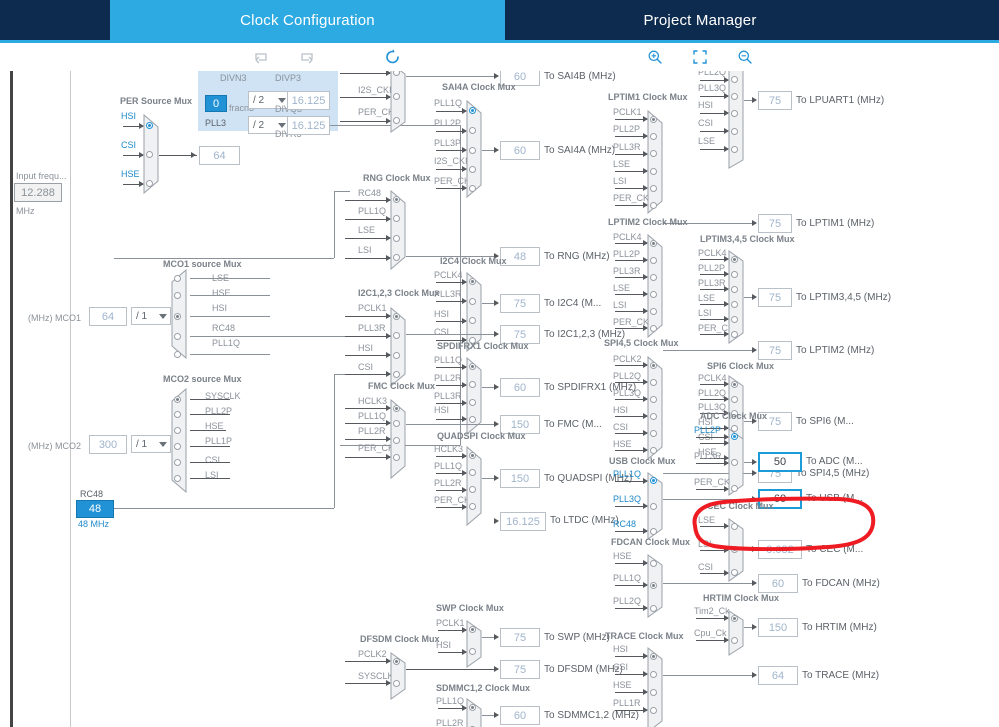 The width and height of the screenshot is (999, 727). Describe the element at coordinates (308, 100) in the screenshot. I see `divq3-output-value: 16.125` at that location.